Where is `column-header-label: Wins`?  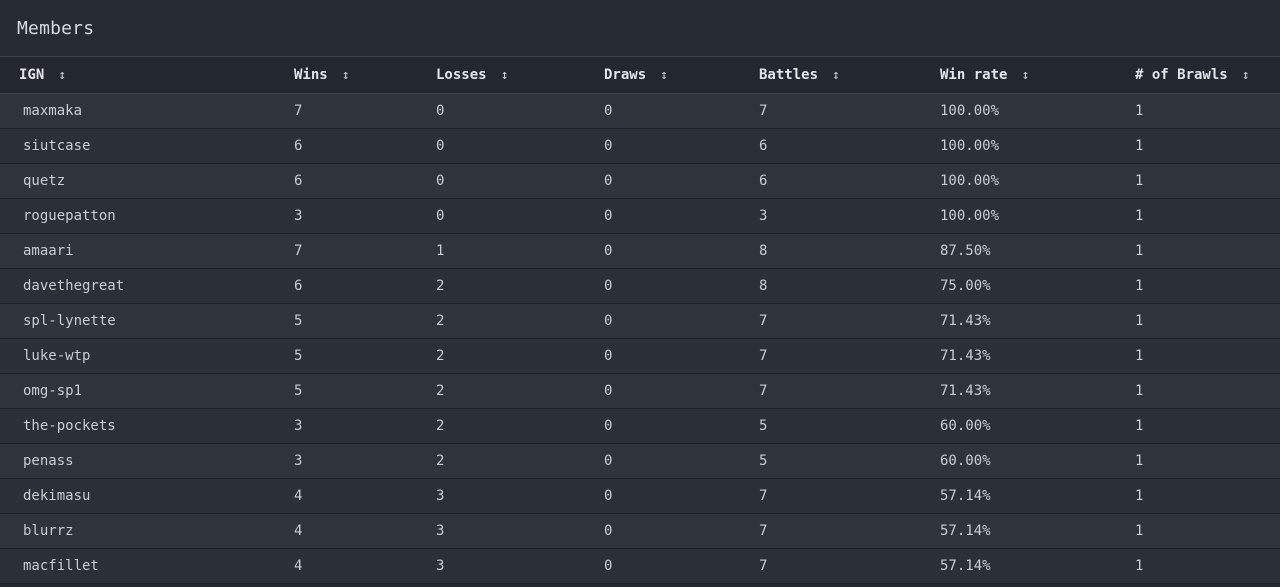
column-header-label: Wins is located at coordinates (311, 74).